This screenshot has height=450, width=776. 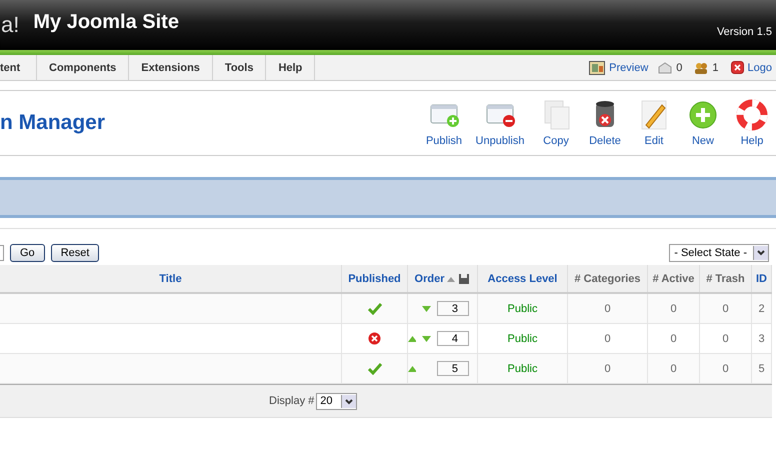 What do you see at coordinates (701, 68) in the screenshot?
I see `users-icon` at bounding box center [701, 68].